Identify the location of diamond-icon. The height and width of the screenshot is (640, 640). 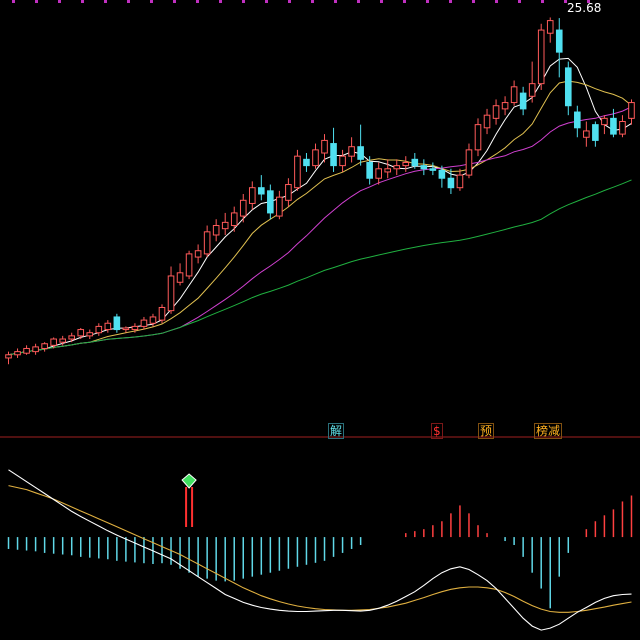
(189, 481).